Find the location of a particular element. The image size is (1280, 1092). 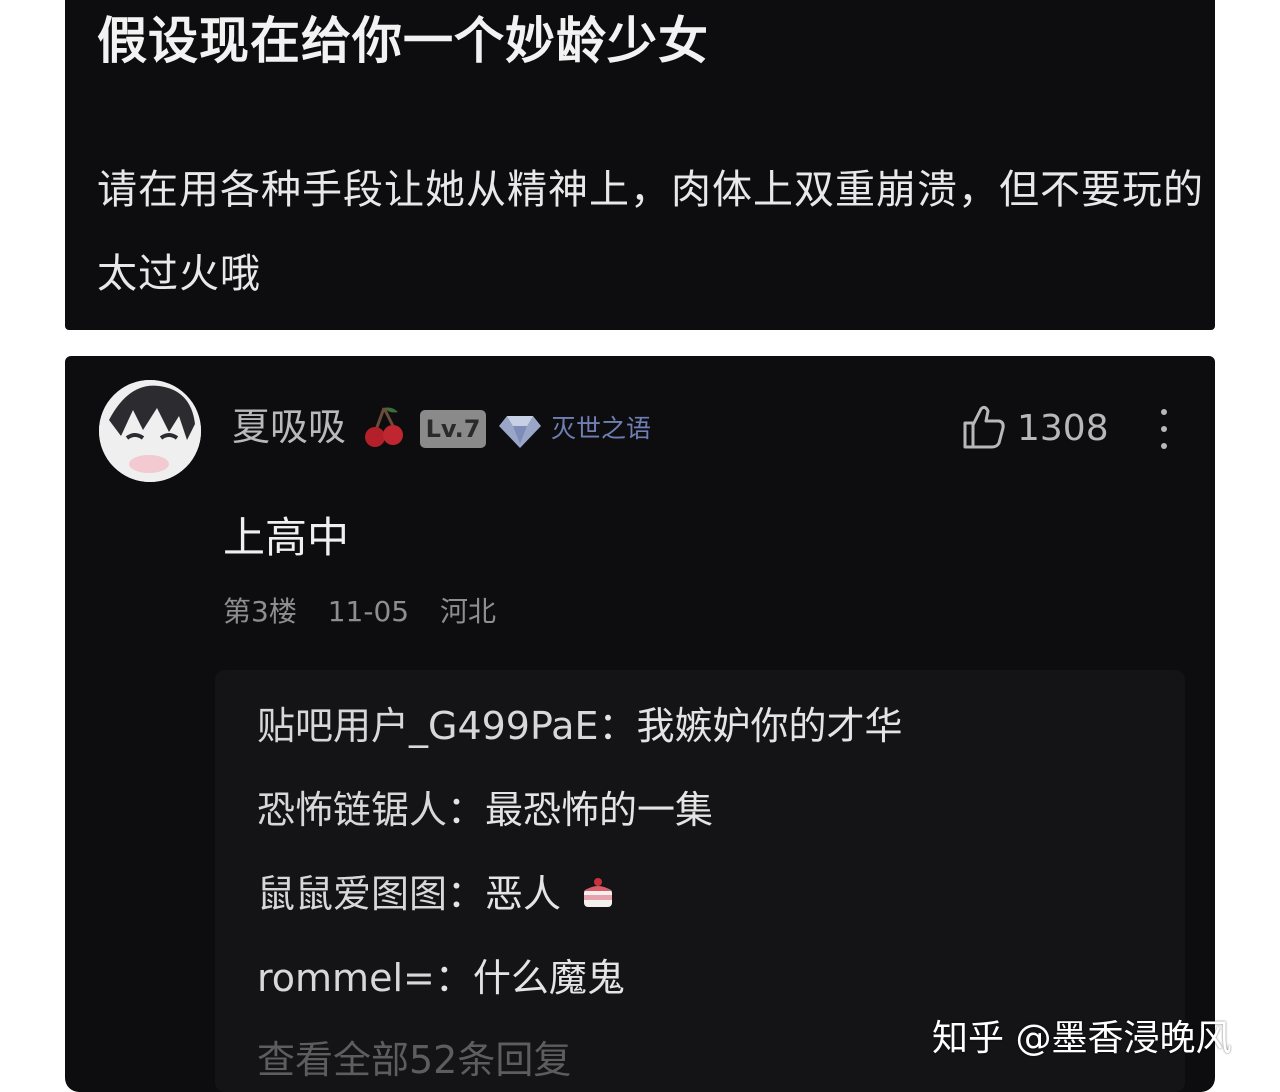

comment-text: 上高中 is located at coordinates (286, 537).